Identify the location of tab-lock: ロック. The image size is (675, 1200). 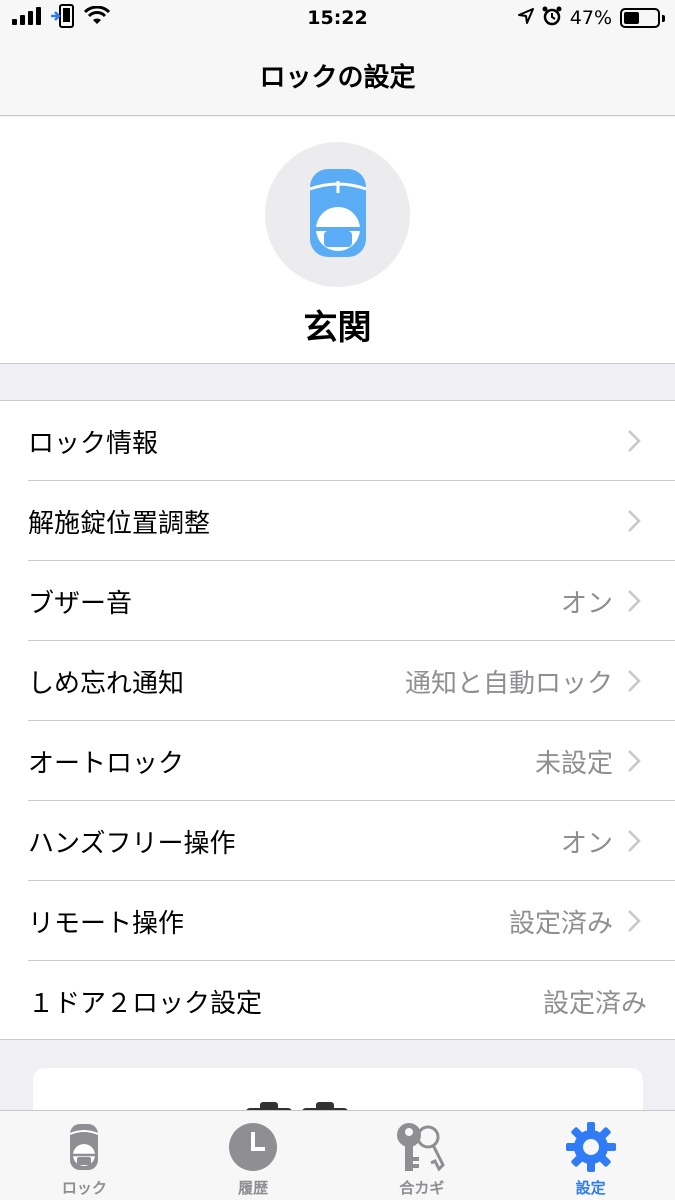
(84, 1155).